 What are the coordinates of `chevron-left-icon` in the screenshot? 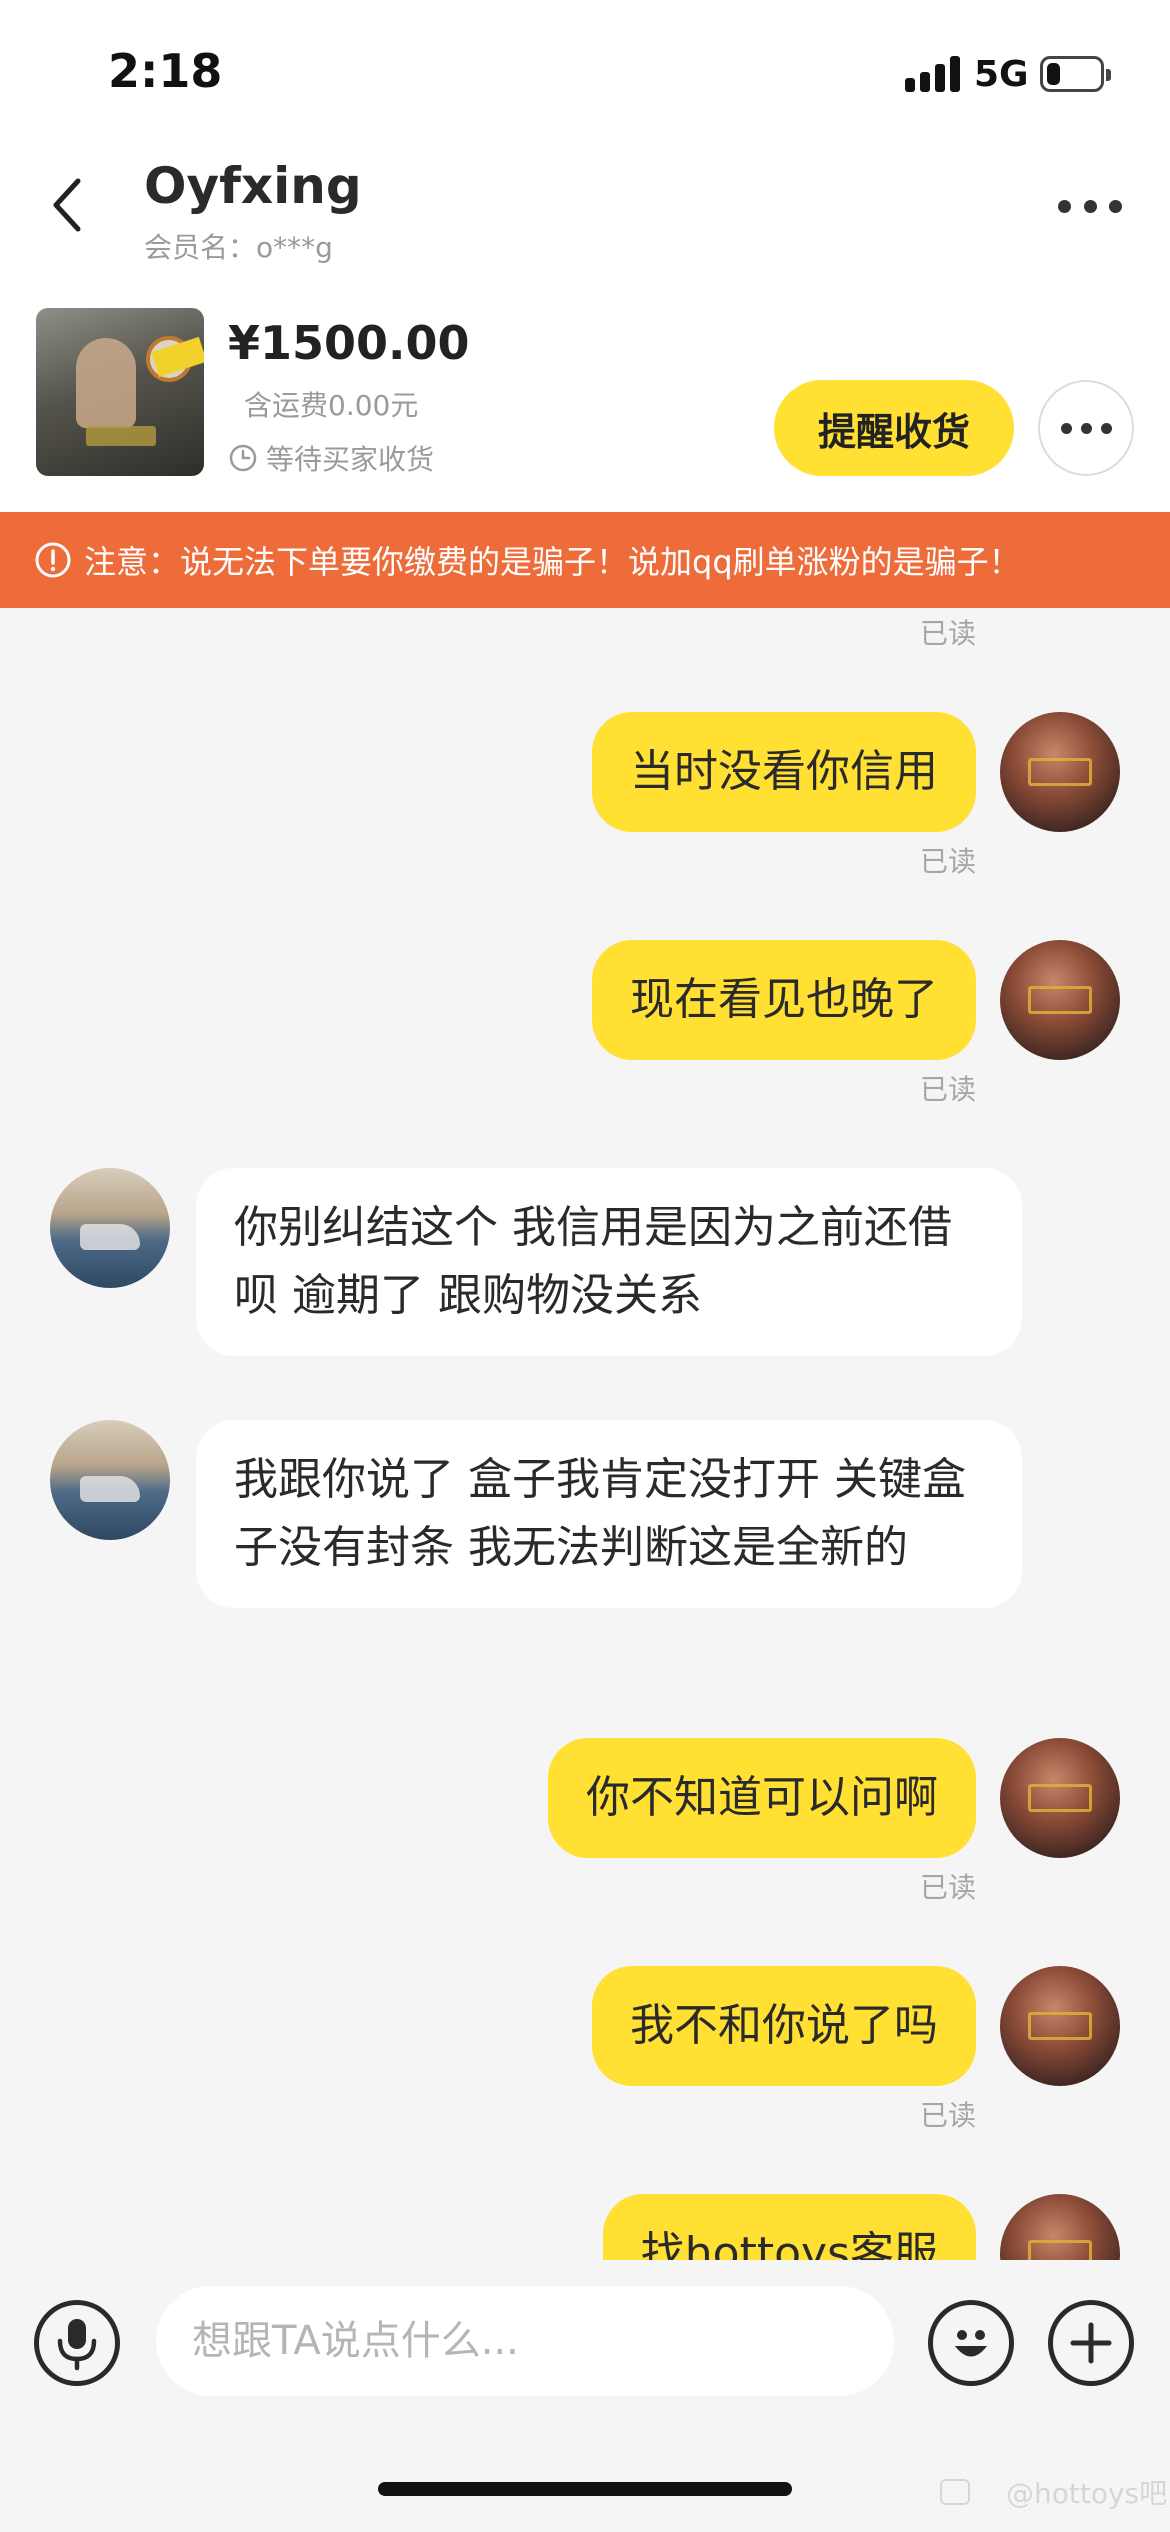 It's located at (67, 205).